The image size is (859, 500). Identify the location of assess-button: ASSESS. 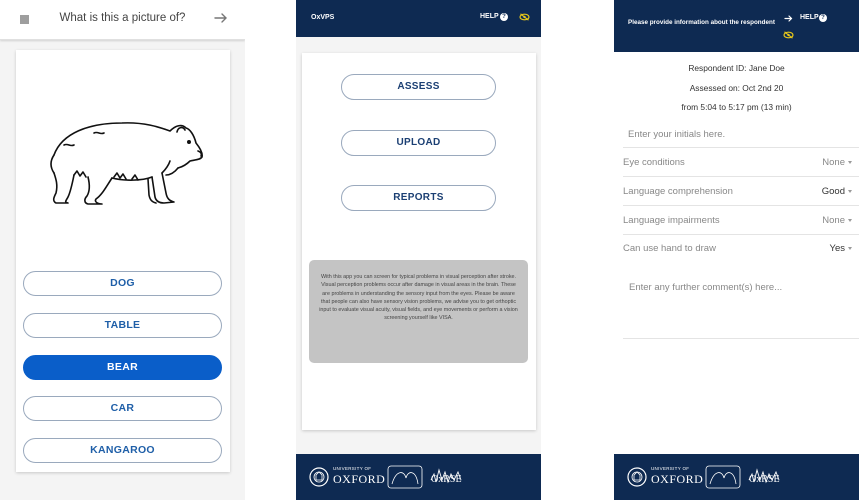
(418, 87).